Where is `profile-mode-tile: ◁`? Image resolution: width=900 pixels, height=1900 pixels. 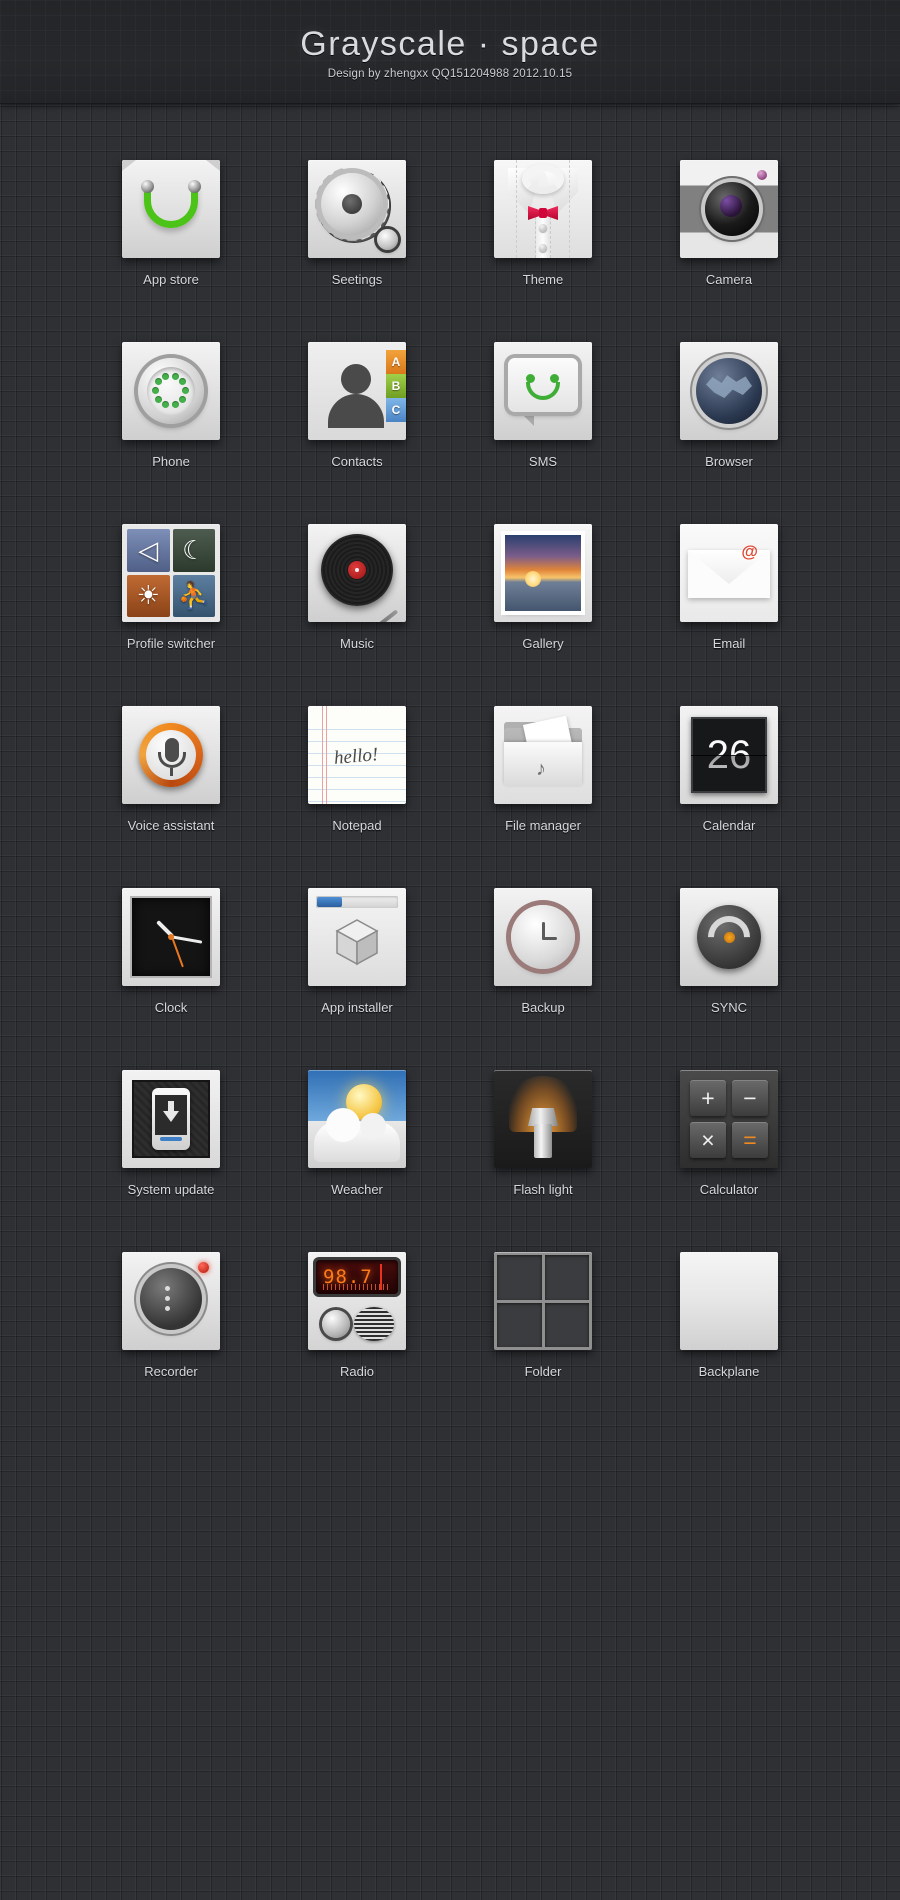
profile-mode-tile: ◁ is located at coordinates (148, 550).